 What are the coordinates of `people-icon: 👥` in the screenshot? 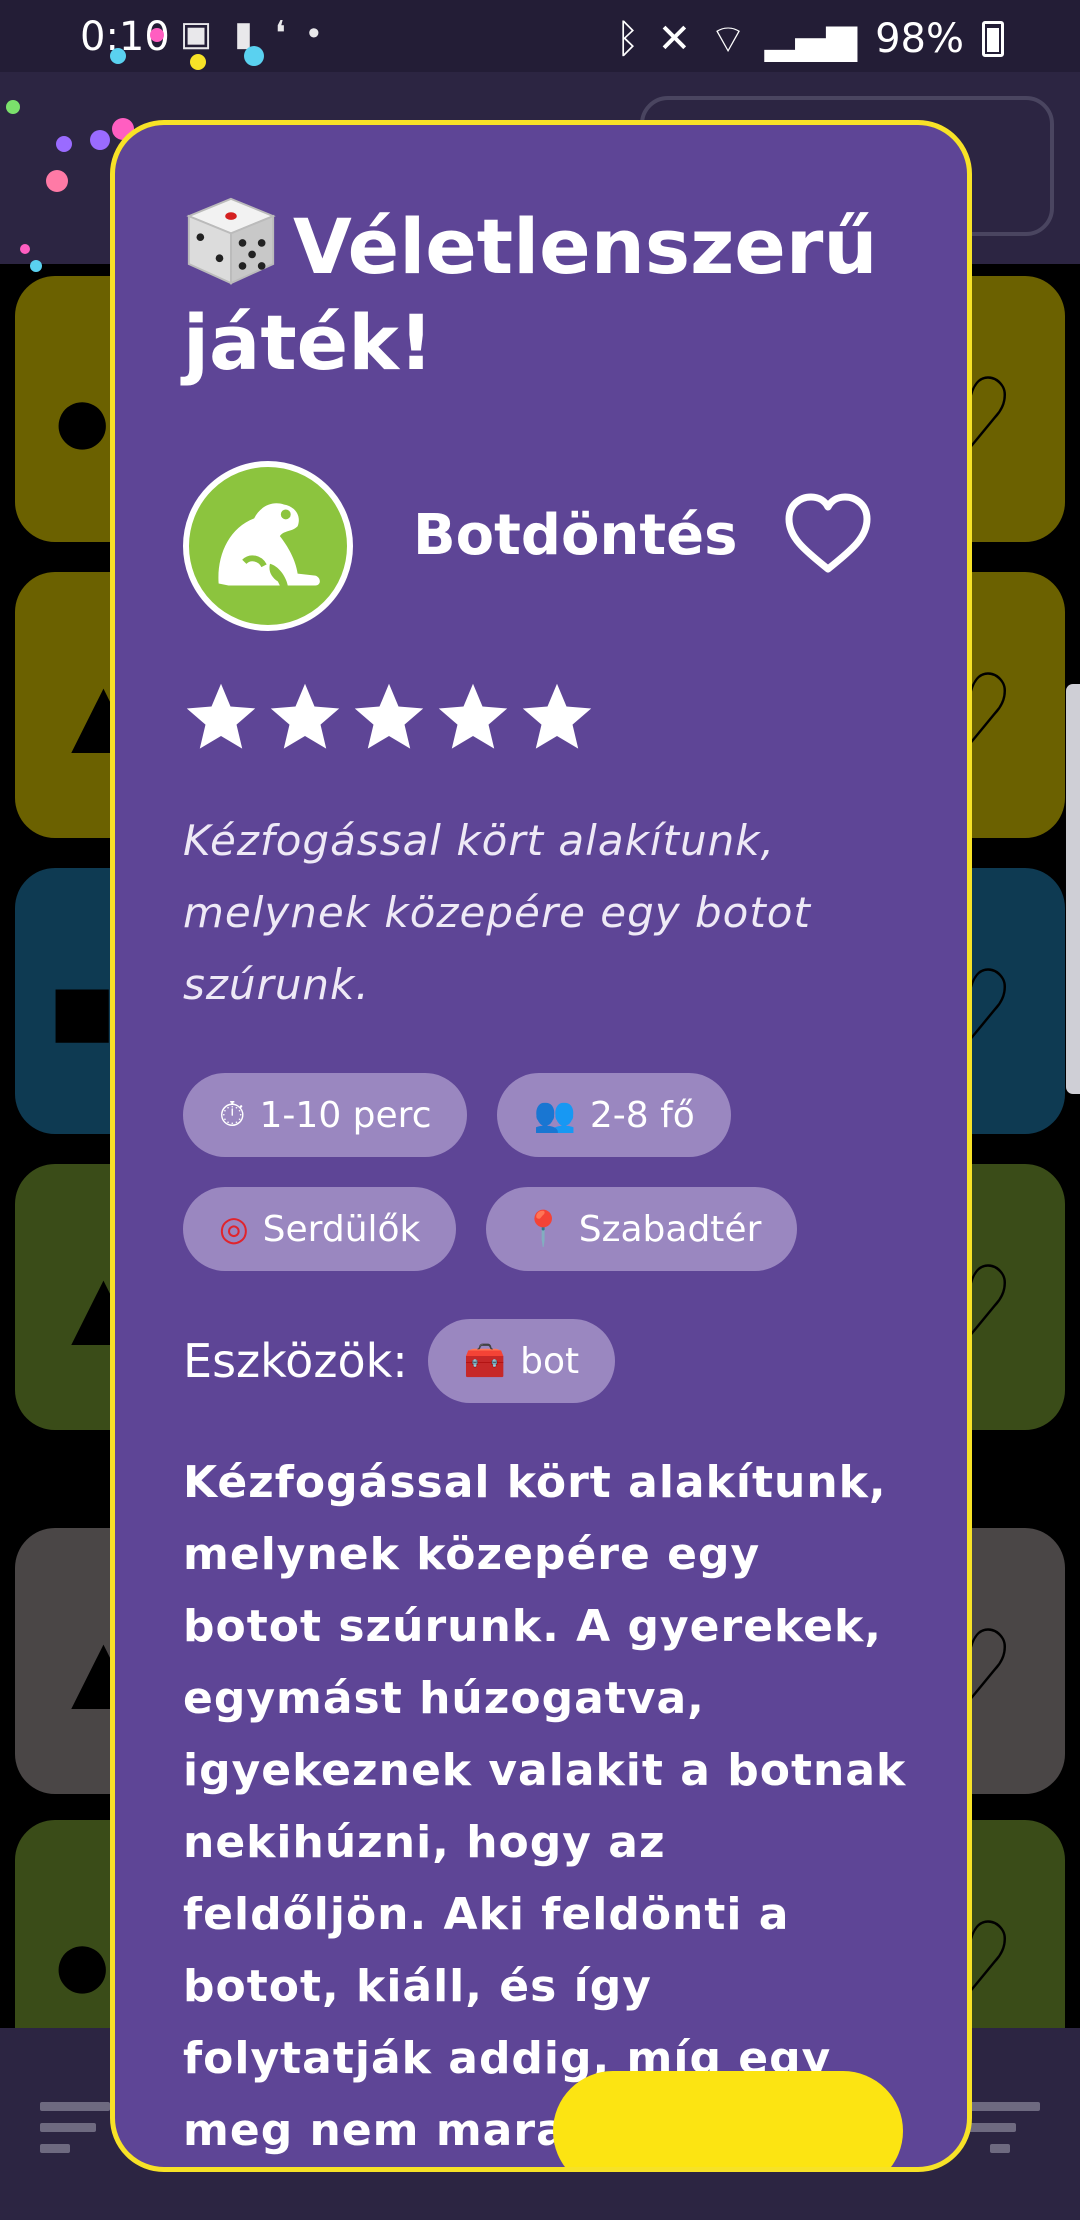 It's located at (554, 1115).